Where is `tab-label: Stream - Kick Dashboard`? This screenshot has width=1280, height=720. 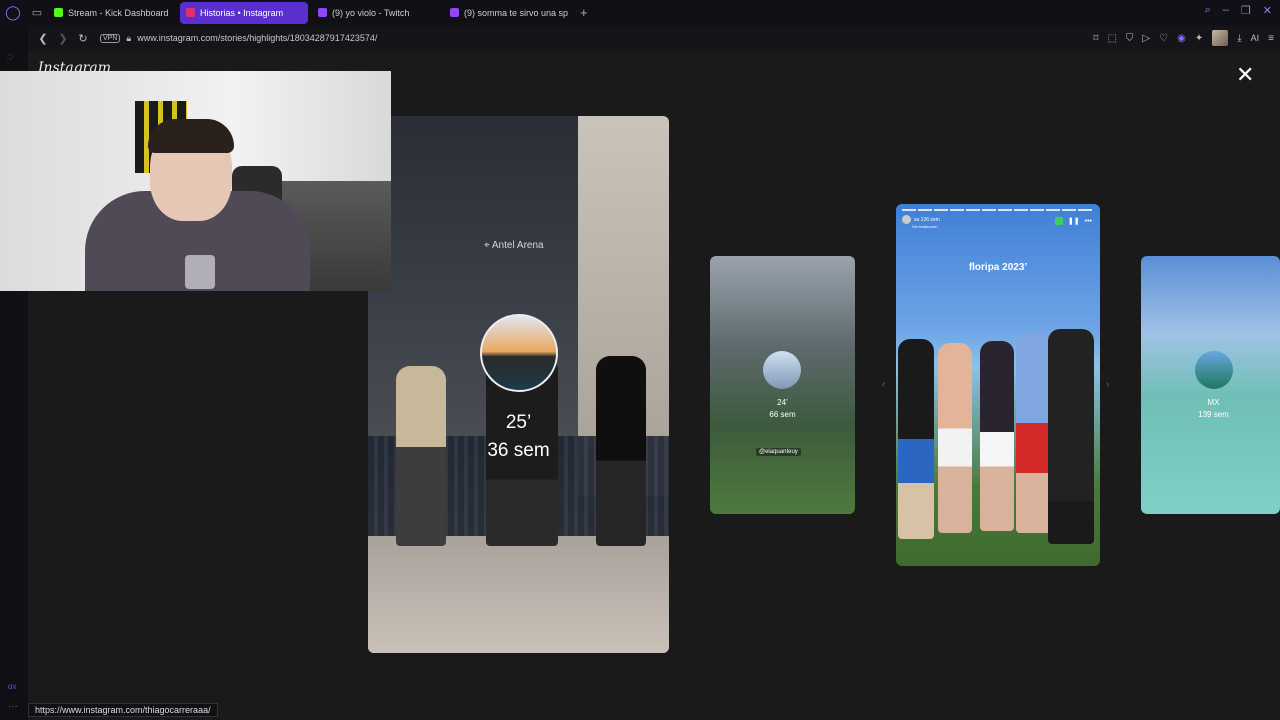
tab-label: Stream - Kick Dashboard is located at coordinates (118, 12).